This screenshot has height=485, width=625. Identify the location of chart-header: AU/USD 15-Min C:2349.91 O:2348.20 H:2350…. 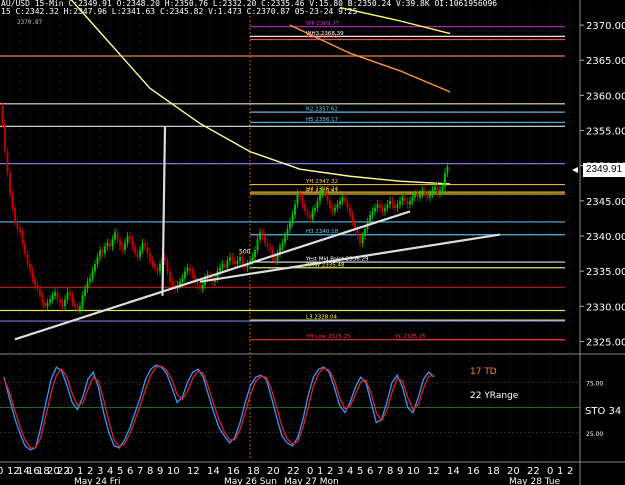
(249, 8).